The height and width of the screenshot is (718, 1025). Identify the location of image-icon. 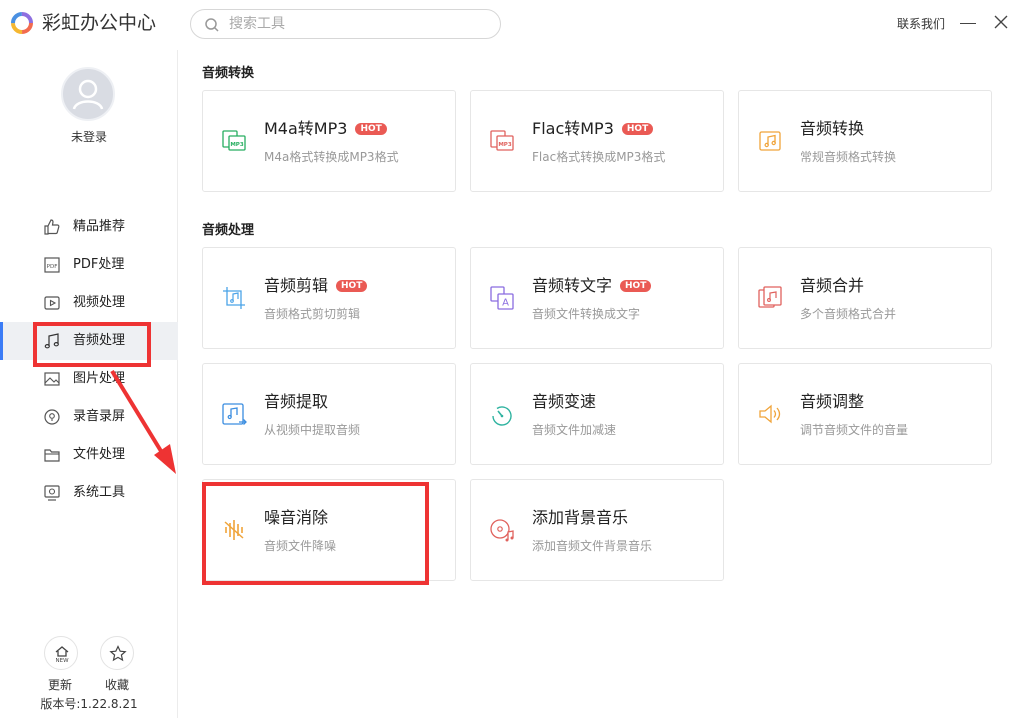
(52, 379).